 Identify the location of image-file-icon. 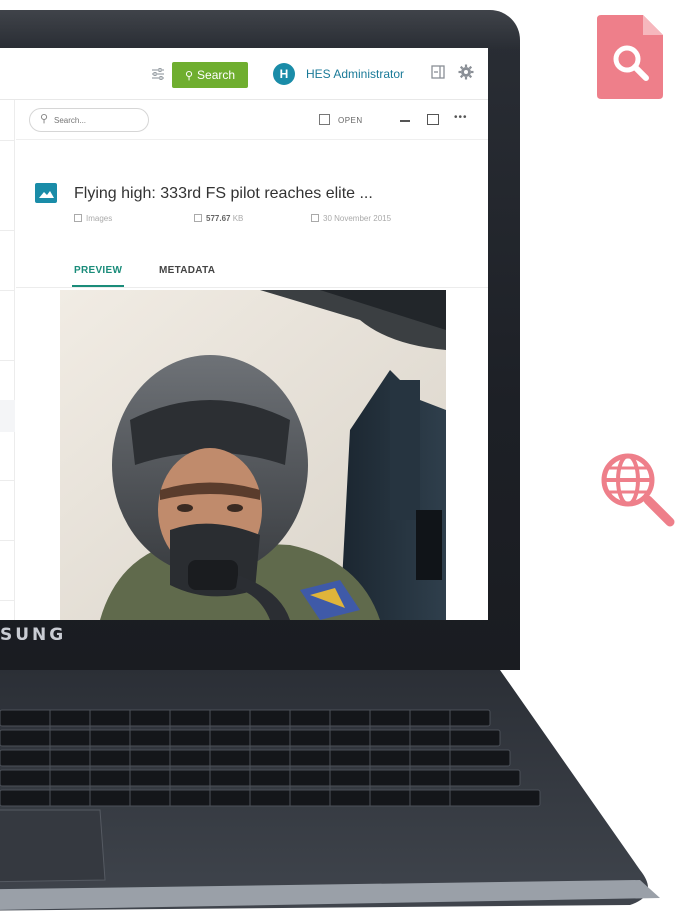
(46, 193).